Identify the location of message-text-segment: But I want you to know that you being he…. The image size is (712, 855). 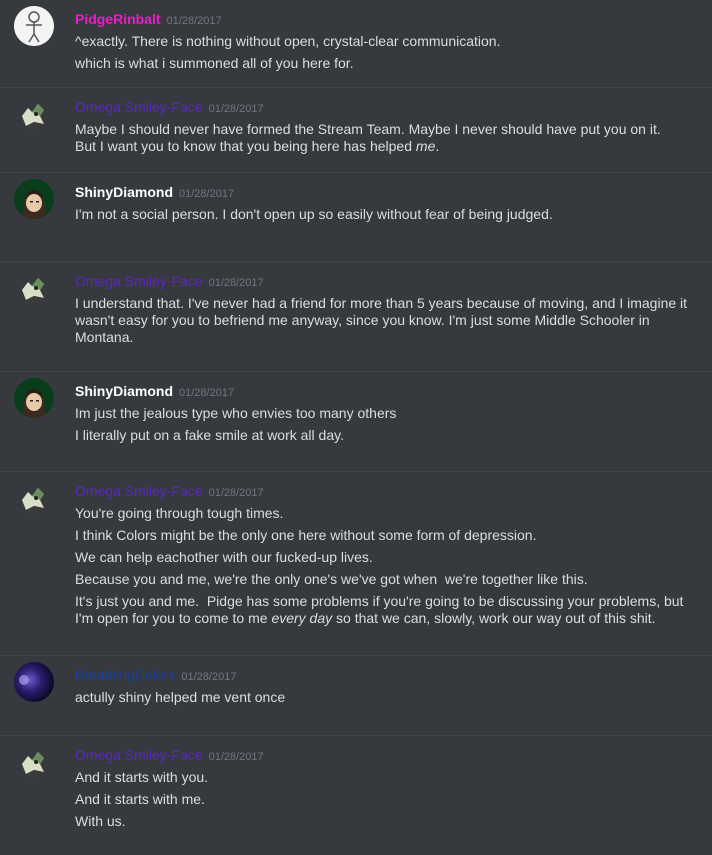
(244, 146).